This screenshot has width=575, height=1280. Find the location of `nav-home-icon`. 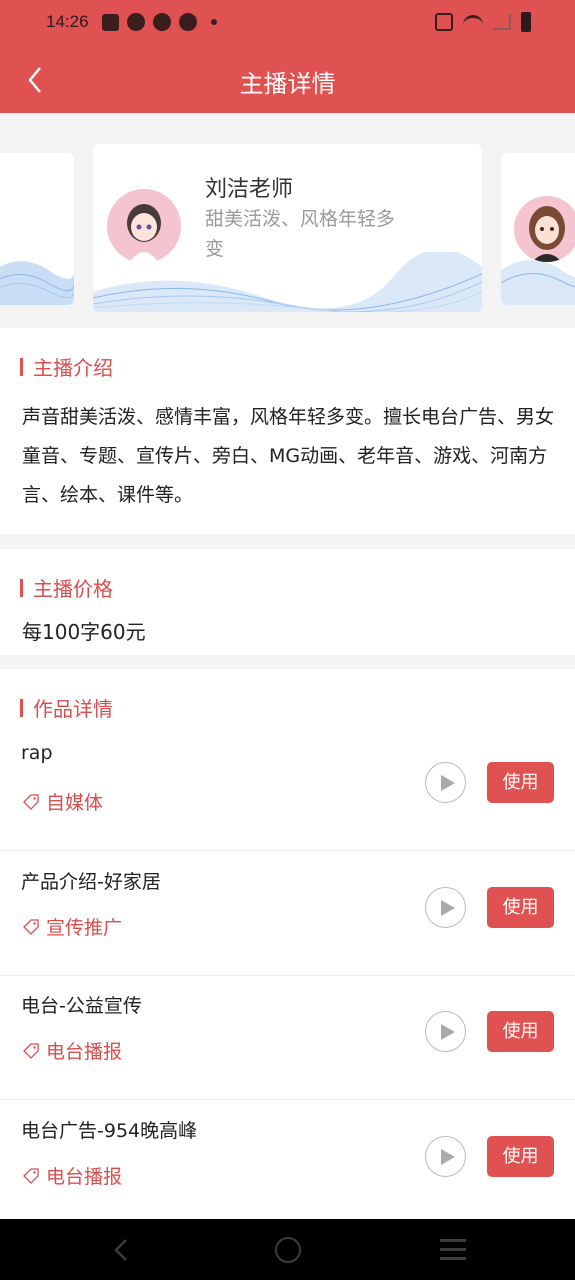

nav-home-icon is located at coordinates (288, 1250).